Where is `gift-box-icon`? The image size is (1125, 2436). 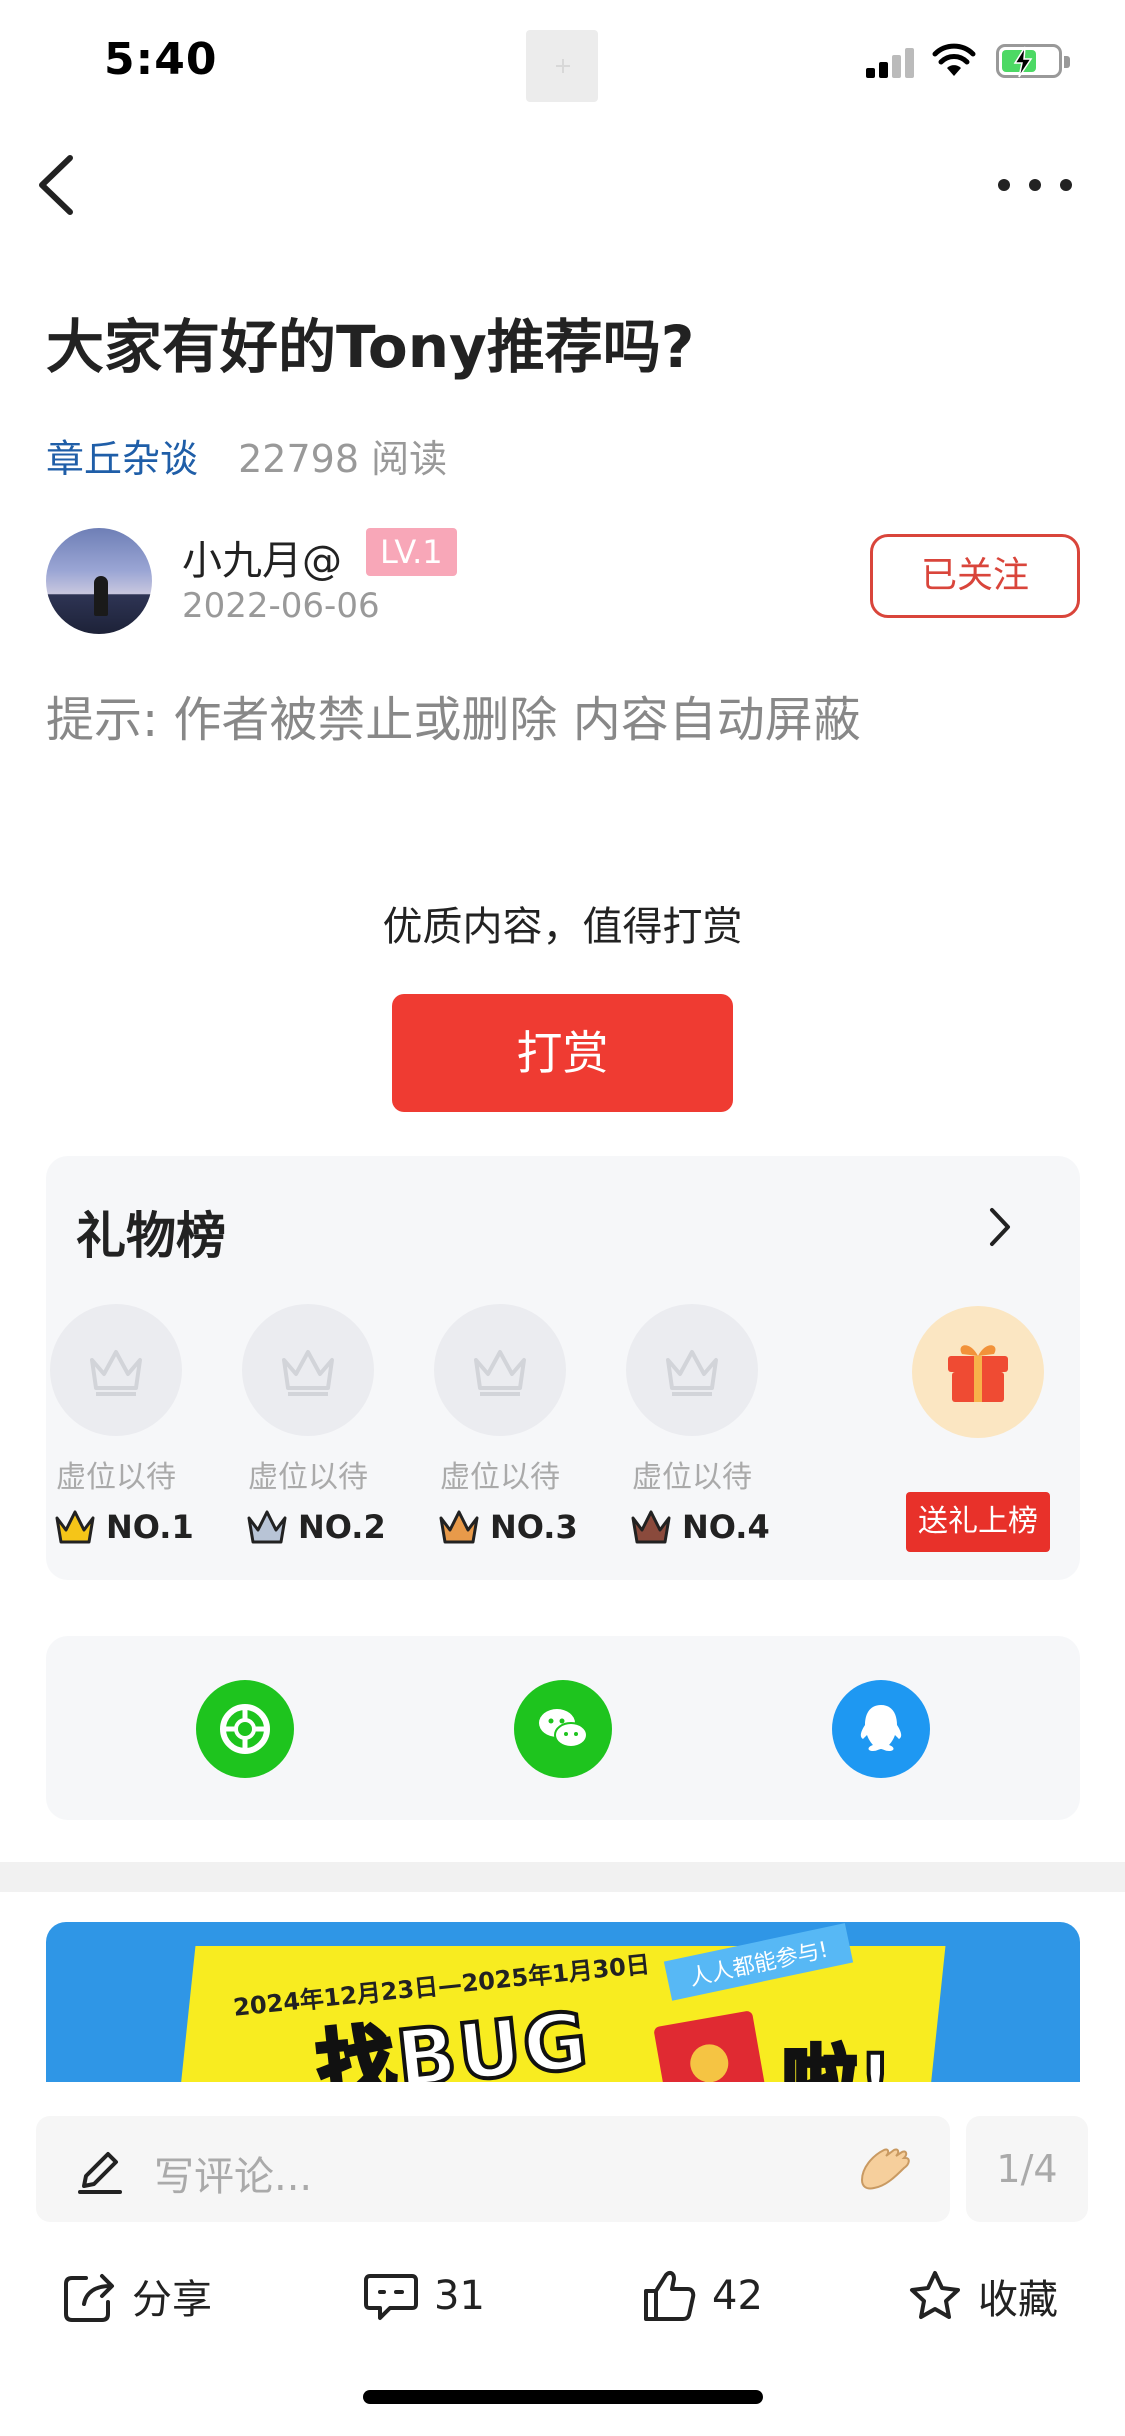
gift-box-icon is located at coordinates (978, 1372).